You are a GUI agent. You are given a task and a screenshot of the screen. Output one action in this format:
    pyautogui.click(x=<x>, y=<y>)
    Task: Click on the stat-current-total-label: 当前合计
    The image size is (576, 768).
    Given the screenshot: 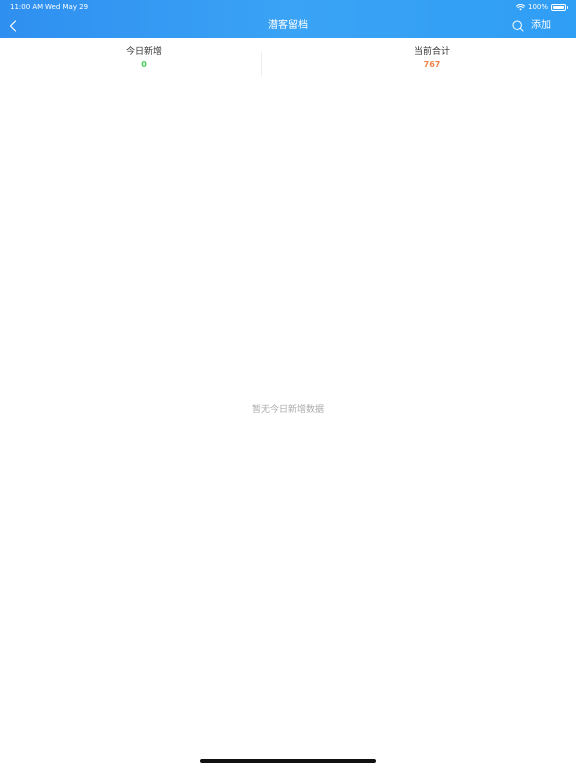 What is the action you would take?
    pyautogui.click(x=431, y=51)
    